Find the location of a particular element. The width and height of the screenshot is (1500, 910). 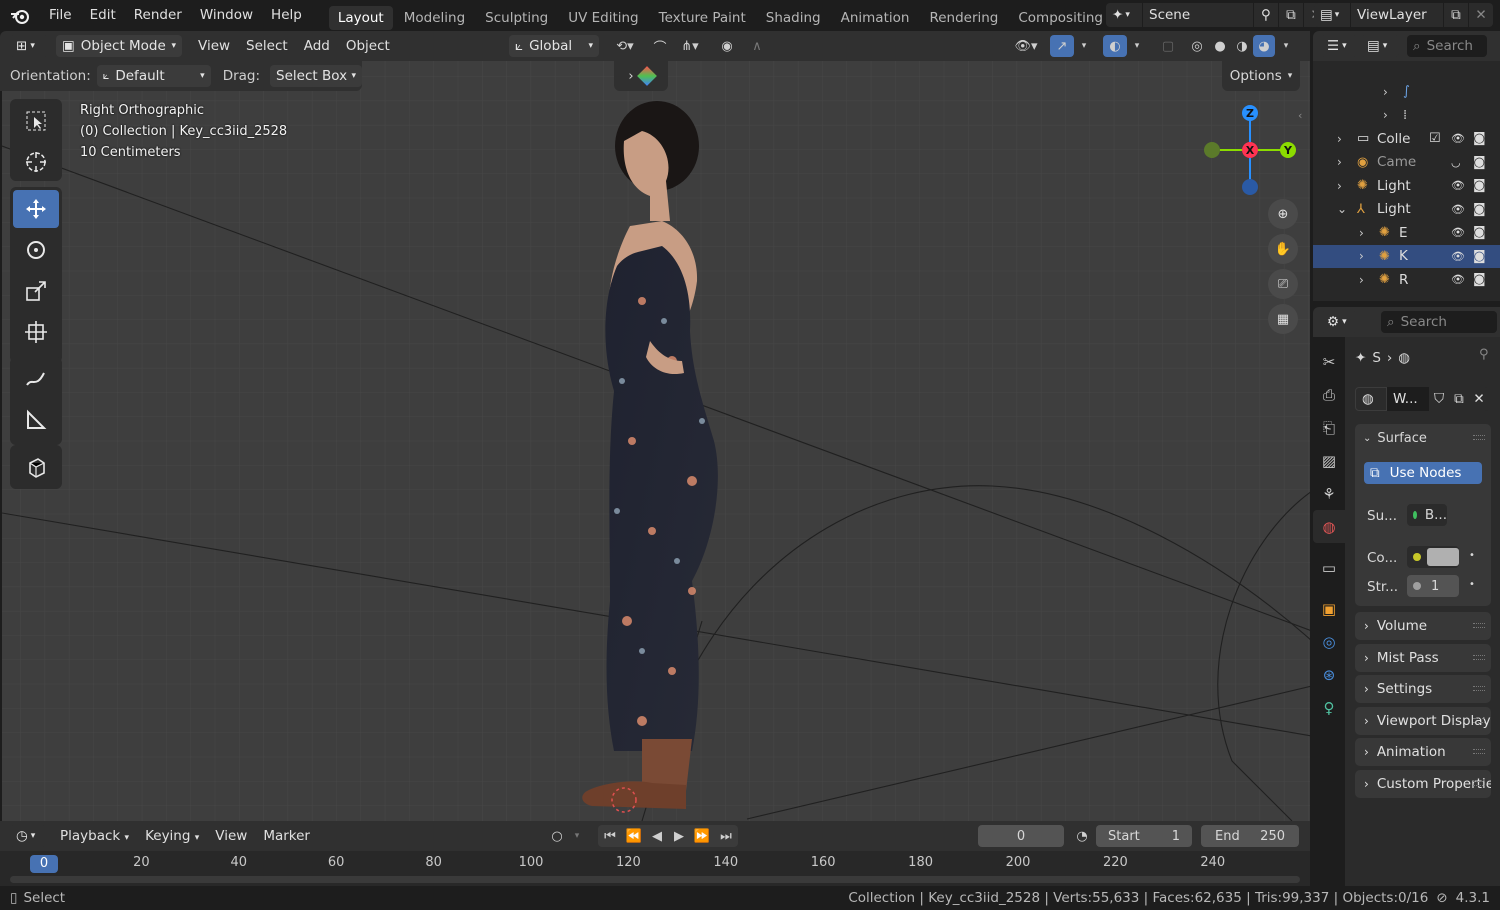

material-shading-icon: ◑ is located at coordinates (1242, 46).